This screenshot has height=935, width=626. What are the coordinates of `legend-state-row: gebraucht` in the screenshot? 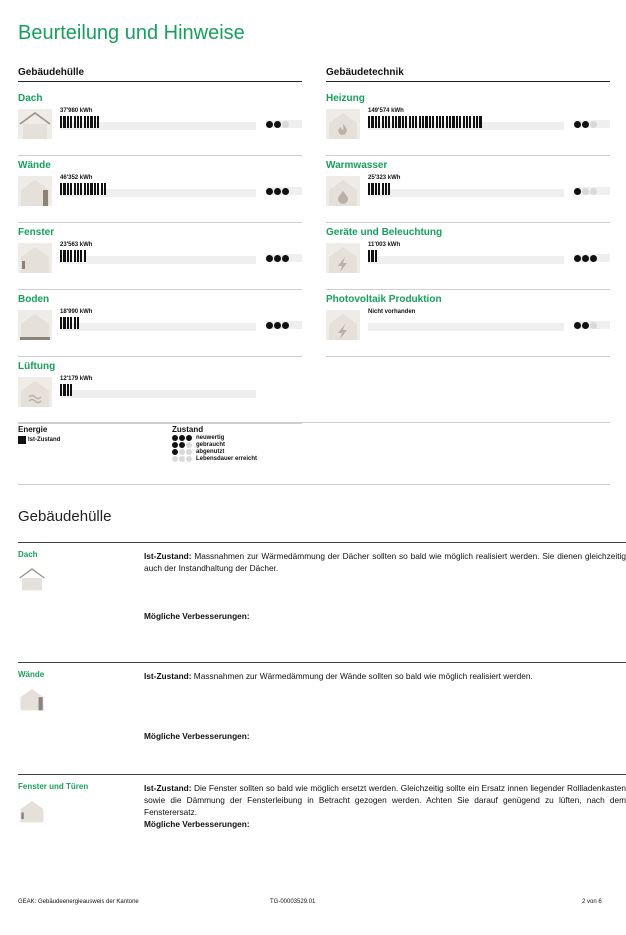 It's located at (214, 445).